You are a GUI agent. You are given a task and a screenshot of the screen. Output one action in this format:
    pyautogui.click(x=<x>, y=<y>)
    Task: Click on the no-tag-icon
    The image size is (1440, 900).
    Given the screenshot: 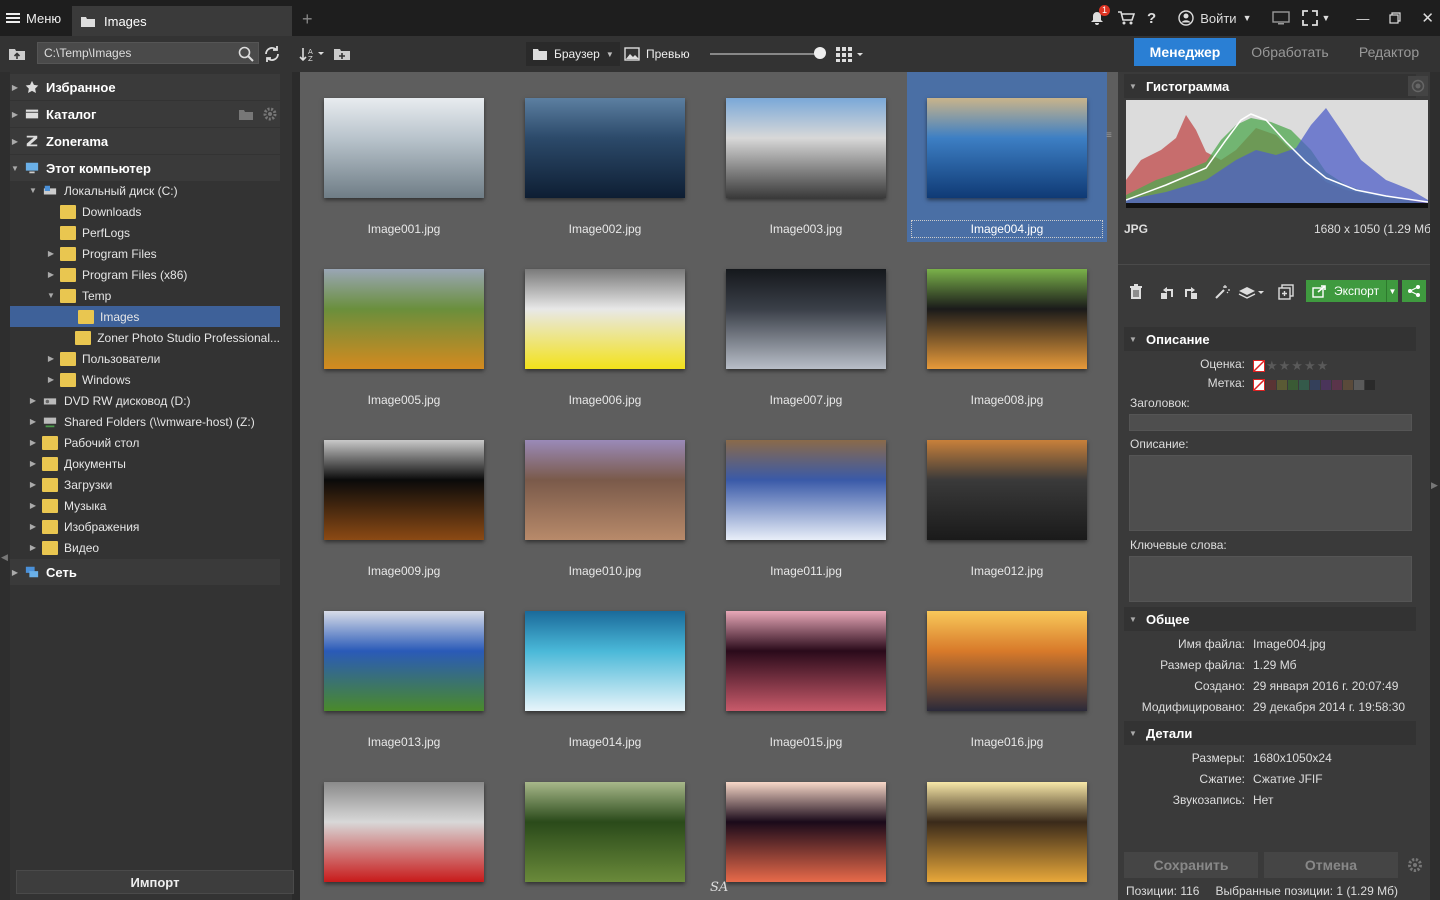 What is the action you would take?
    pyautogui.click(x=1259, y=385)
    